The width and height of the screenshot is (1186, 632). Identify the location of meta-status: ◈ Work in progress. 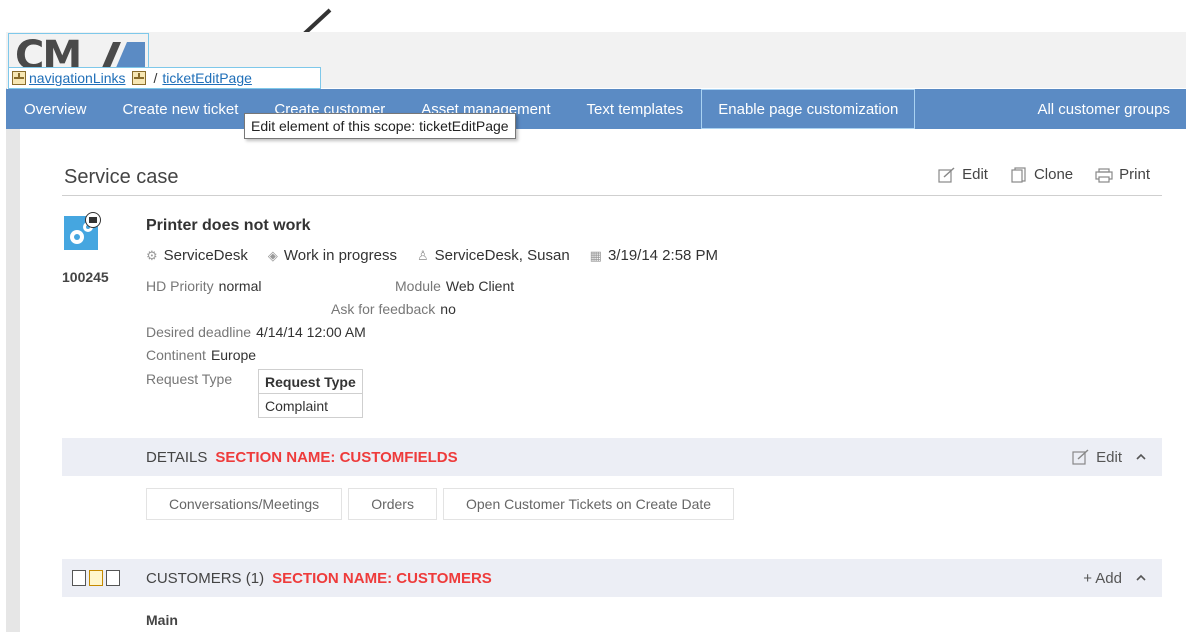
(332, 255).